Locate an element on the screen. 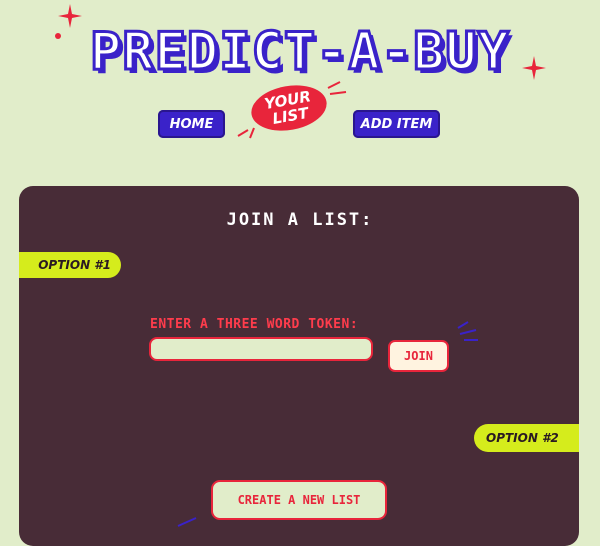 This screenshot has height=546, width=600. home-button: HOME is located at coordinates (191, 124).